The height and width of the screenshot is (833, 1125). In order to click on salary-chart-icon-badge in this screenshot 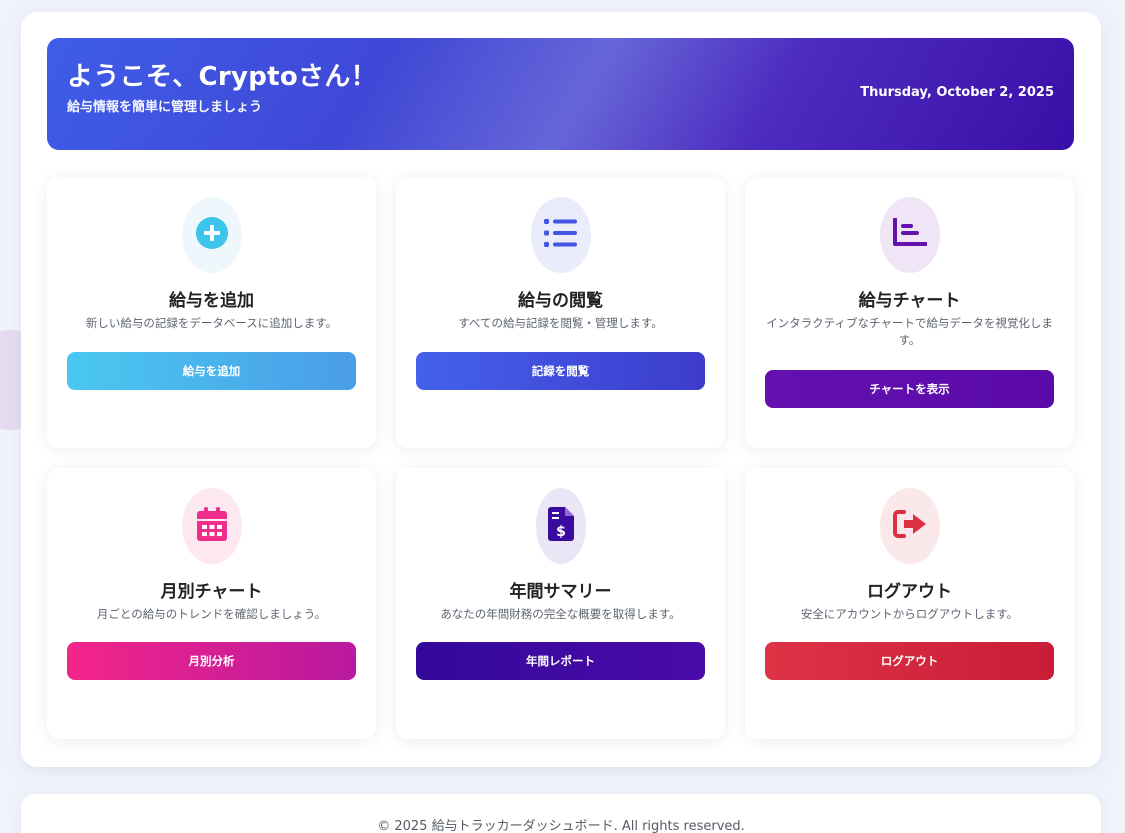, I will do `click(909, 235)`.